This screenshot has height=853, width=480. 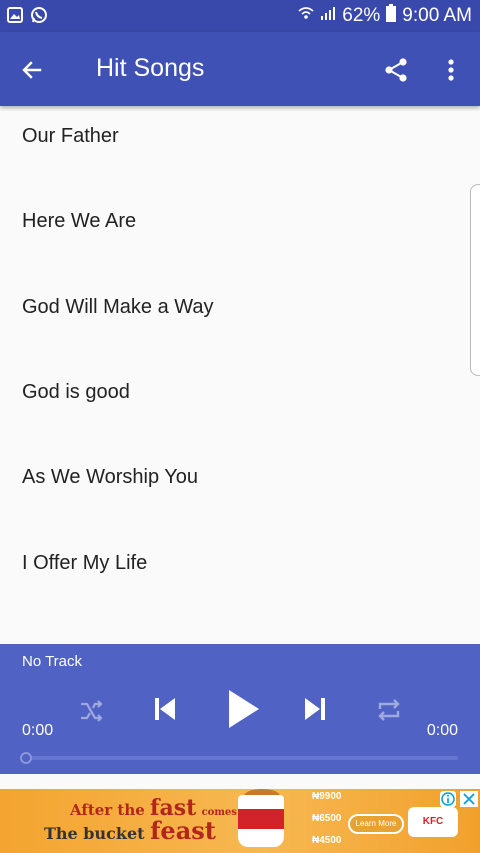 I want to click on ad-brand-logo: KFC, so click(x=433, y=822).